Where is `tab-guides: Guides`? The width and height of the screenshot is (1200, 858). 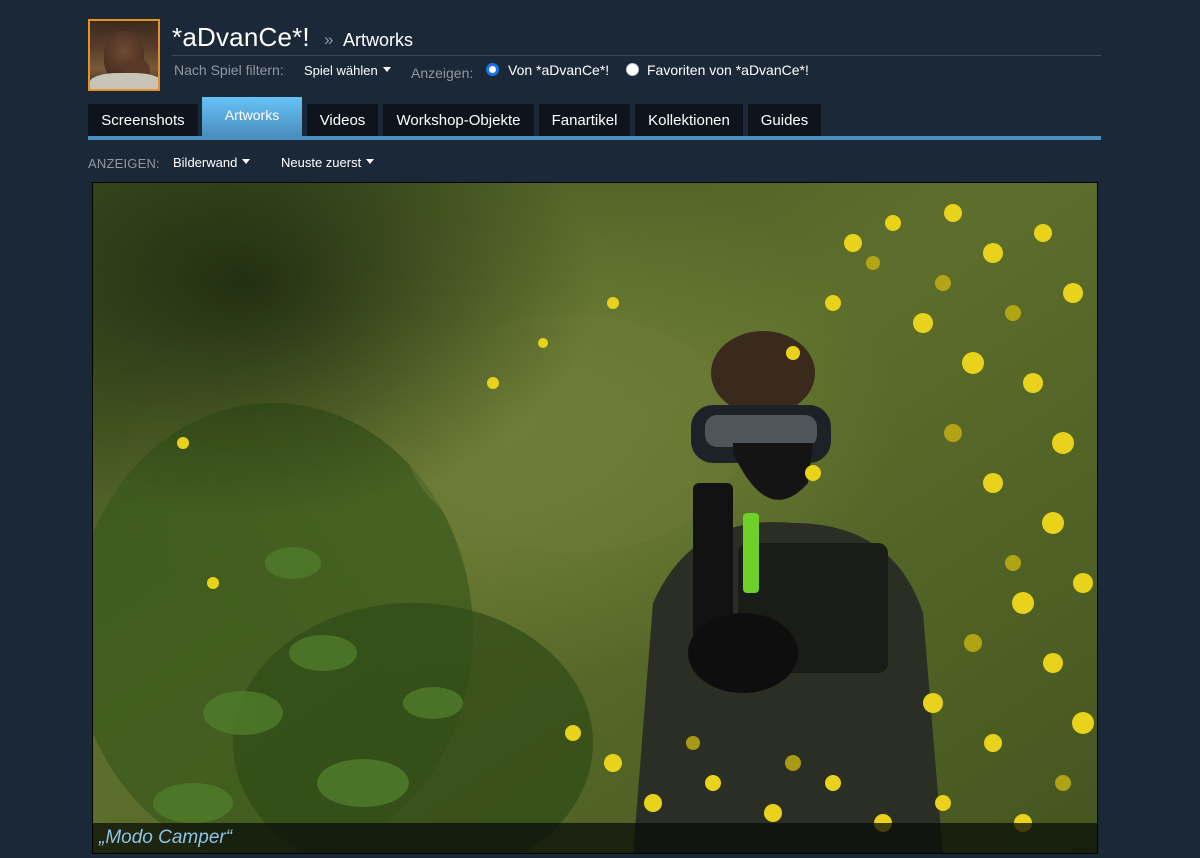
tab-guides: Guides is located at coordinates (784, 120).